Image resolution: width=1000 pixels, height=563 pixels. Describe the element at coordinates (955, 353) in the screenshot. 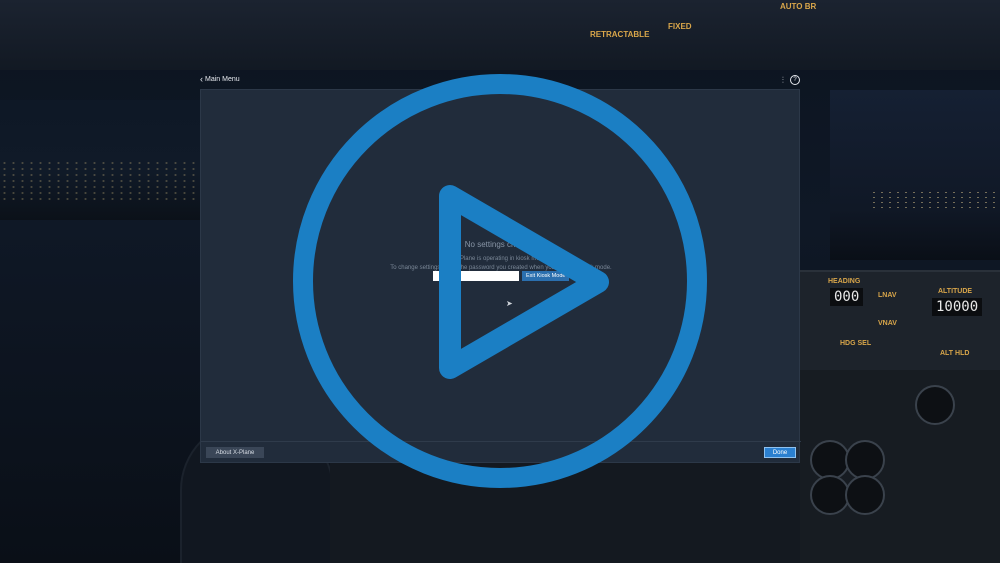

I see `fcu-button-alt-hld: ALT HLD` at that location.